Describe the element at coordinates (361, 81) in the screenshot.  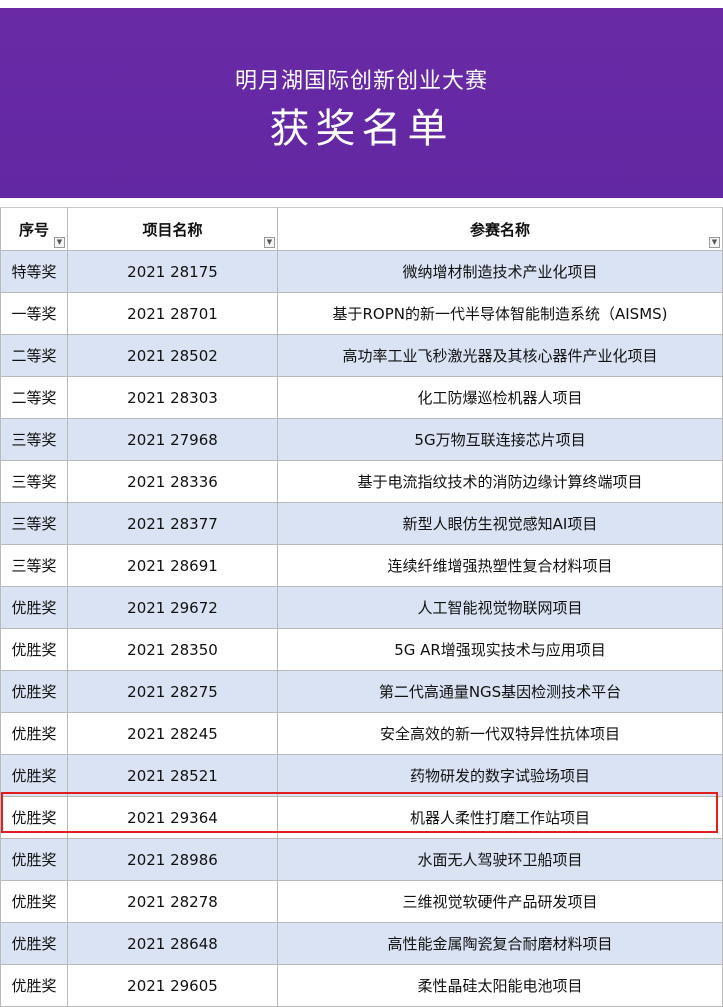
I see `banner-subtitle: 明月湖国际创新创业大赛` at that location.